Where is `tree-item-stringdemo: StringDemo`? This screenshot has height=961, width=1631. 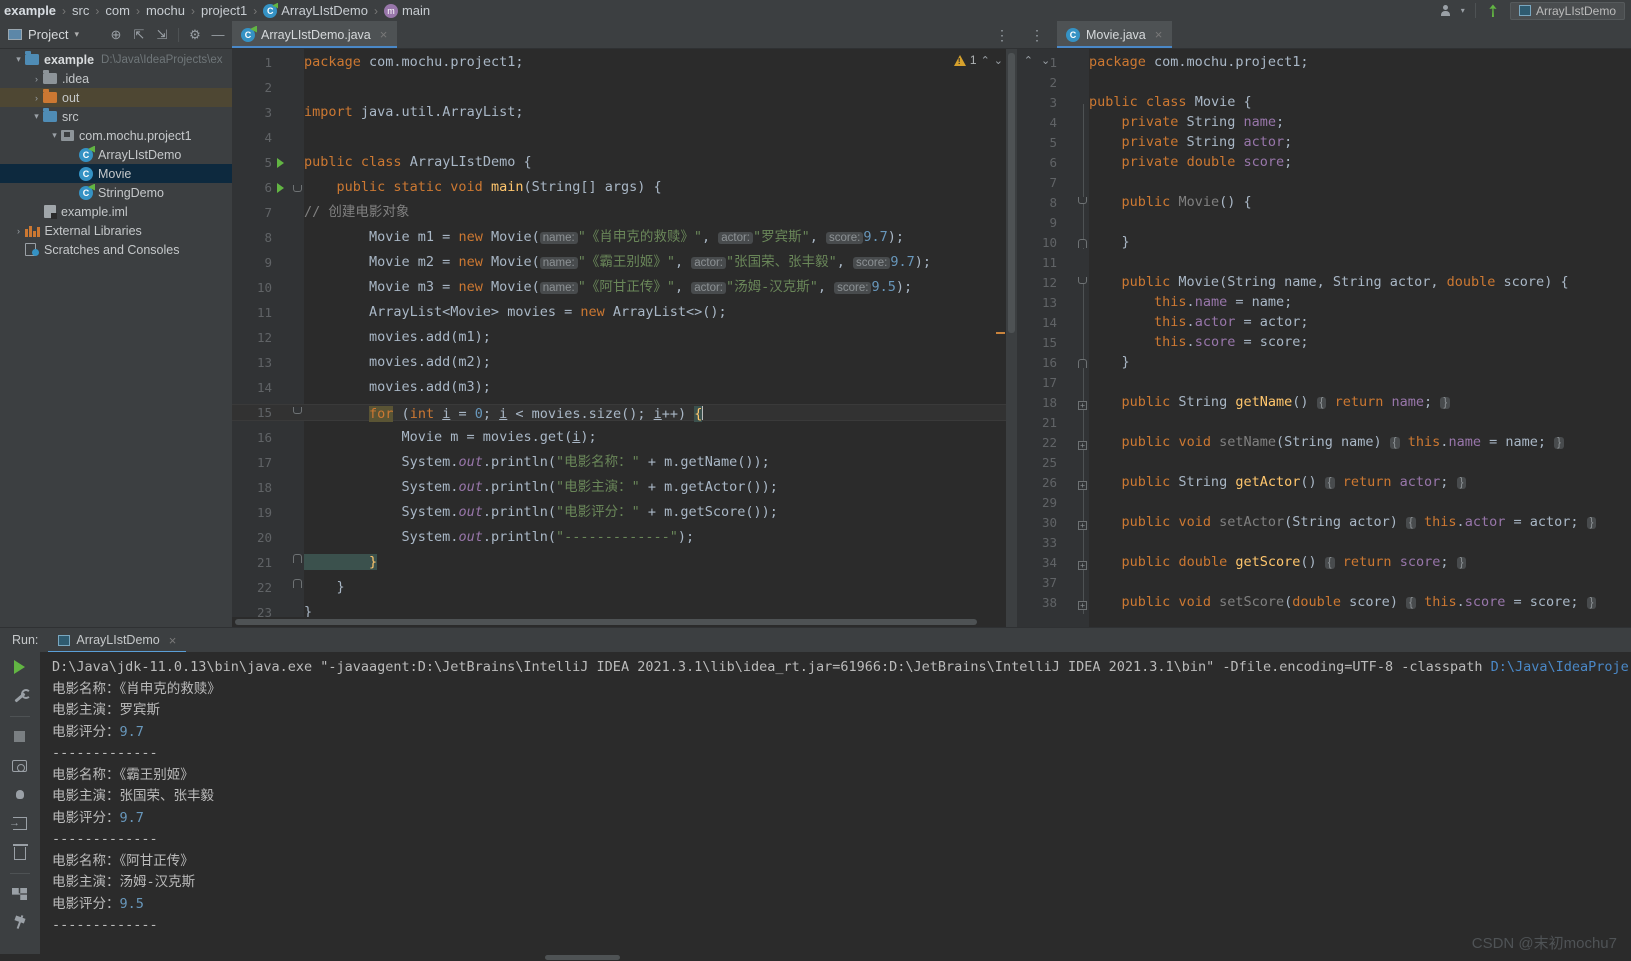 tree-item-stringdemo: StringDemo is located at coordinates (116, 192).